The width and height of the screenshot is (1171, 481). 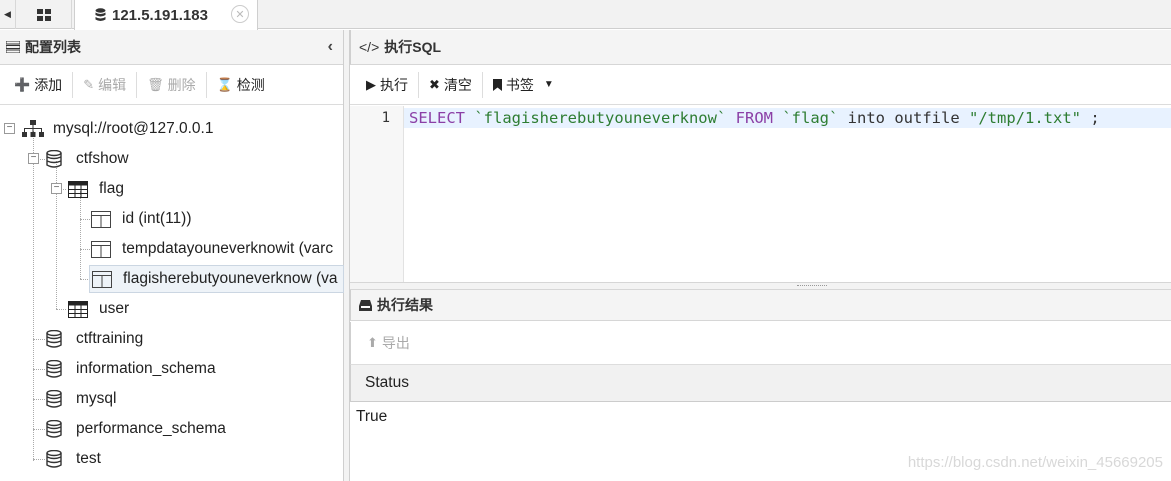 I want to click on tree-node-connection: mysql://root@127.0.0.1, so click(x=117, y=129).